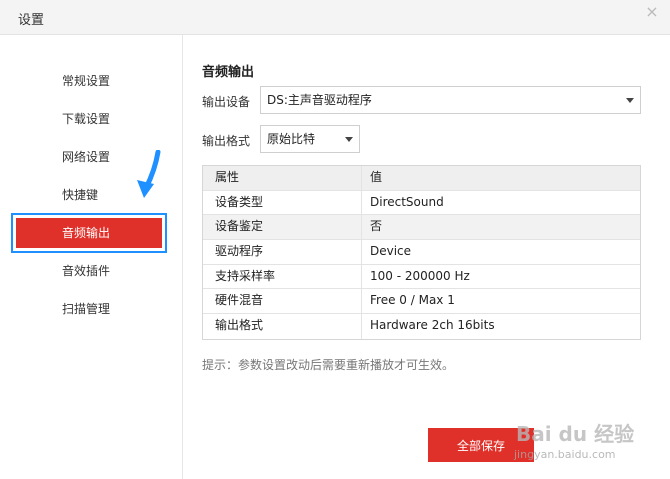 The width and height of the screenshot is (670, 479). I want to click on value-cell: 100 - 200000 Hz, so click(420, 275).